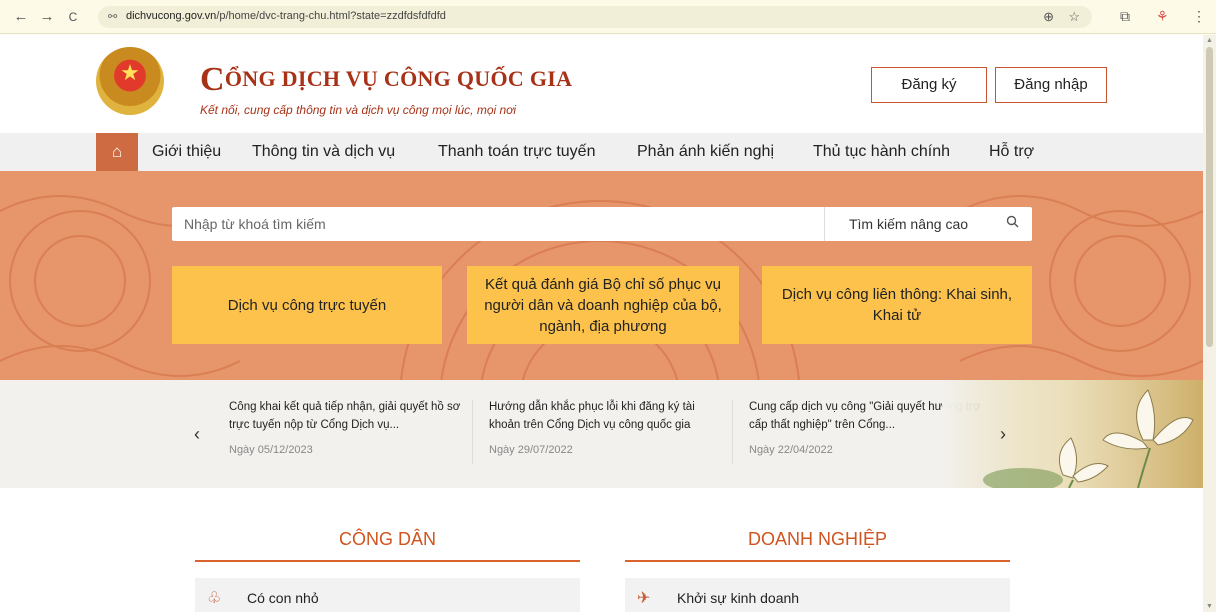  I want to click on site-info-icon: ⚯, so click(112, 16).